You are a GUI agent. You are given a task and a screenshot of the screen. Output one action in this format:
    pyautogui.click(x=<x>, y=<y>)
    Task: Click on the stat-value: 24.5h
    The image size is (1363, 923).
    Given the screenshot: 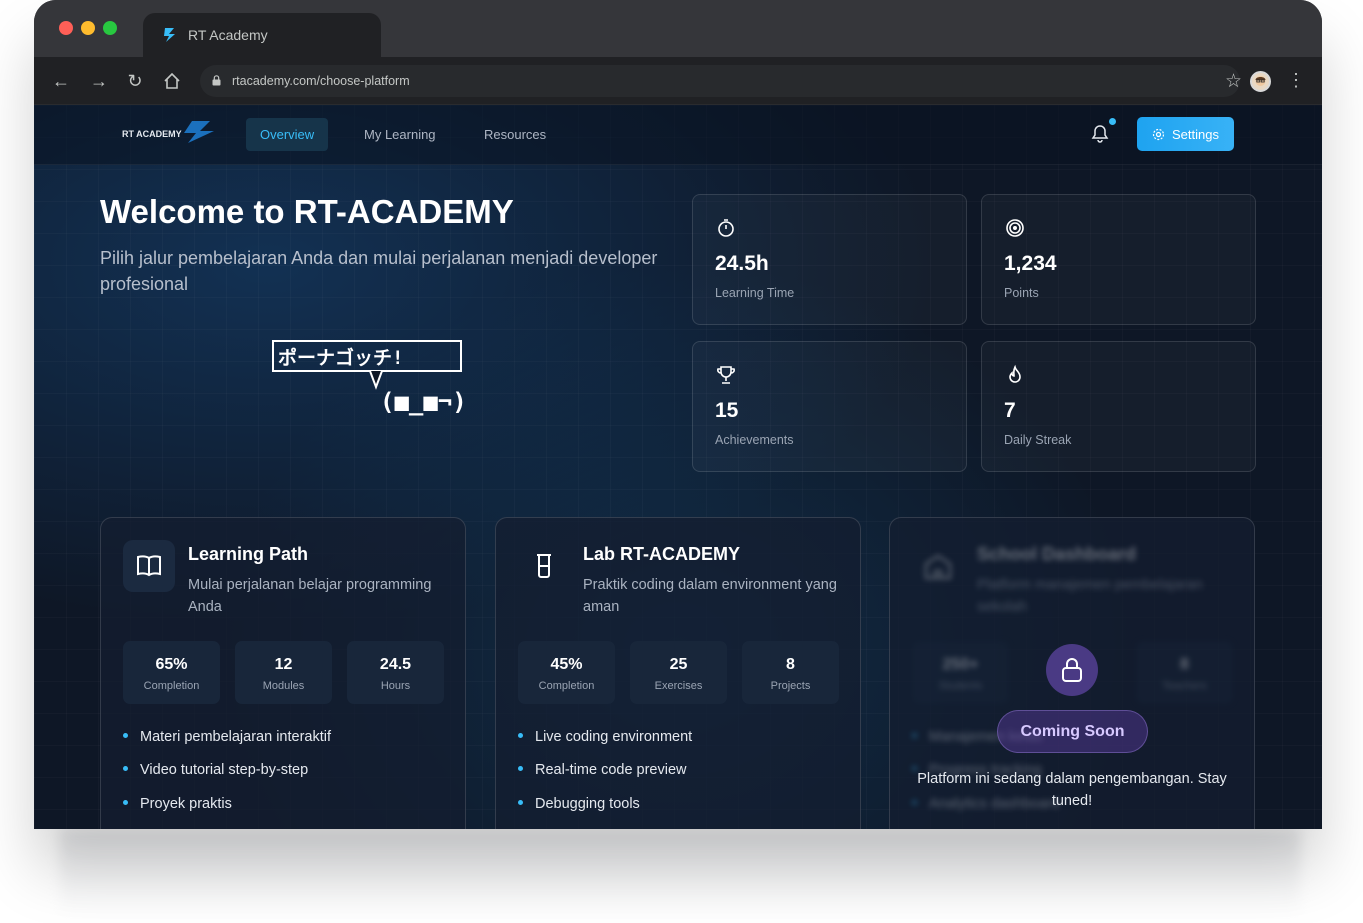 What is the action you would take?
    pyautogui.click(x=742, y=263)
    